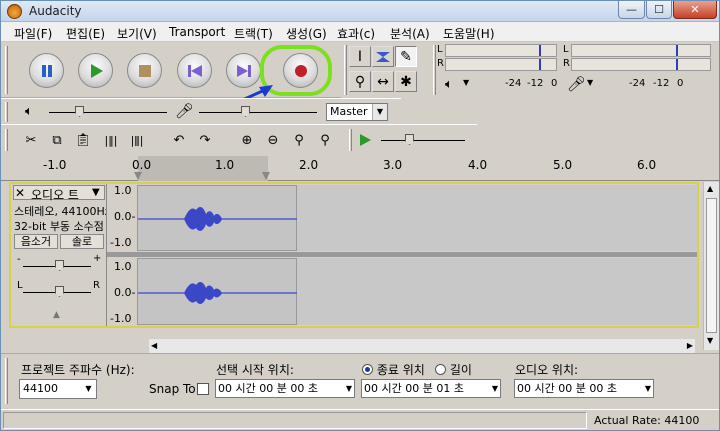 This screenshot has height=431, width=720. What do you see at coordinates (501, 64) in the screenshot?
I see `playback-meter-right` at bounding box center [501, 64].